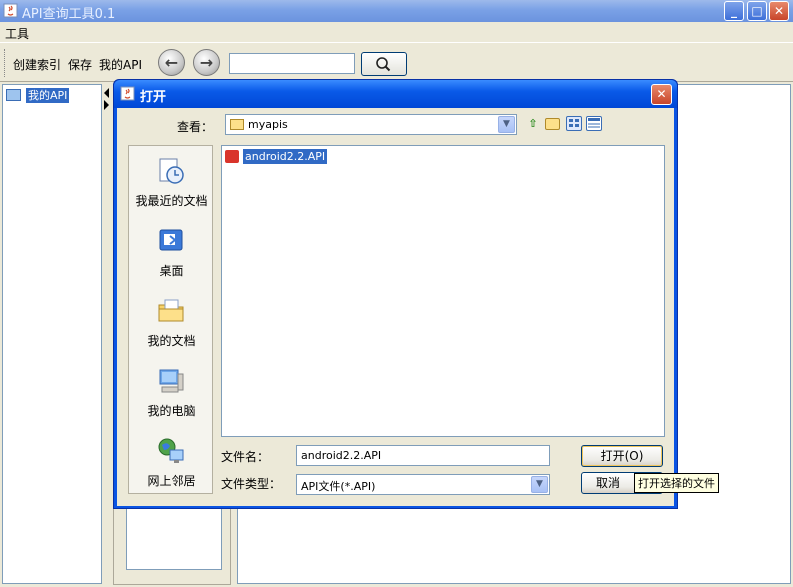 Image resolution: width=793 pixels, height=587 pixels. What do you see at coordinates (206, 62) in the screenshot?
I see `arrow-right-icon: →` at bounding box center [206, 62].